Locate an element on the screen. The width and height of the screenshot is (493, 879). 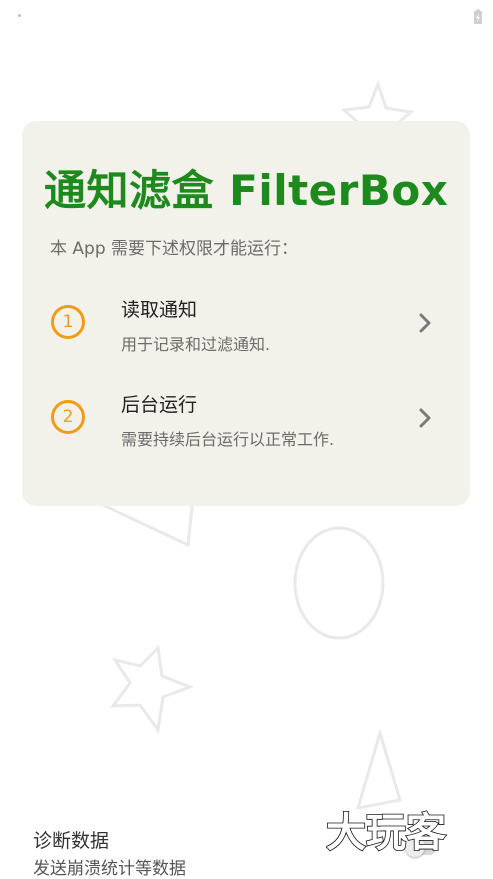
diagnostics-setting: 诊断数据 发送崩溃统计等数据 is located at coordinates (158, 850).